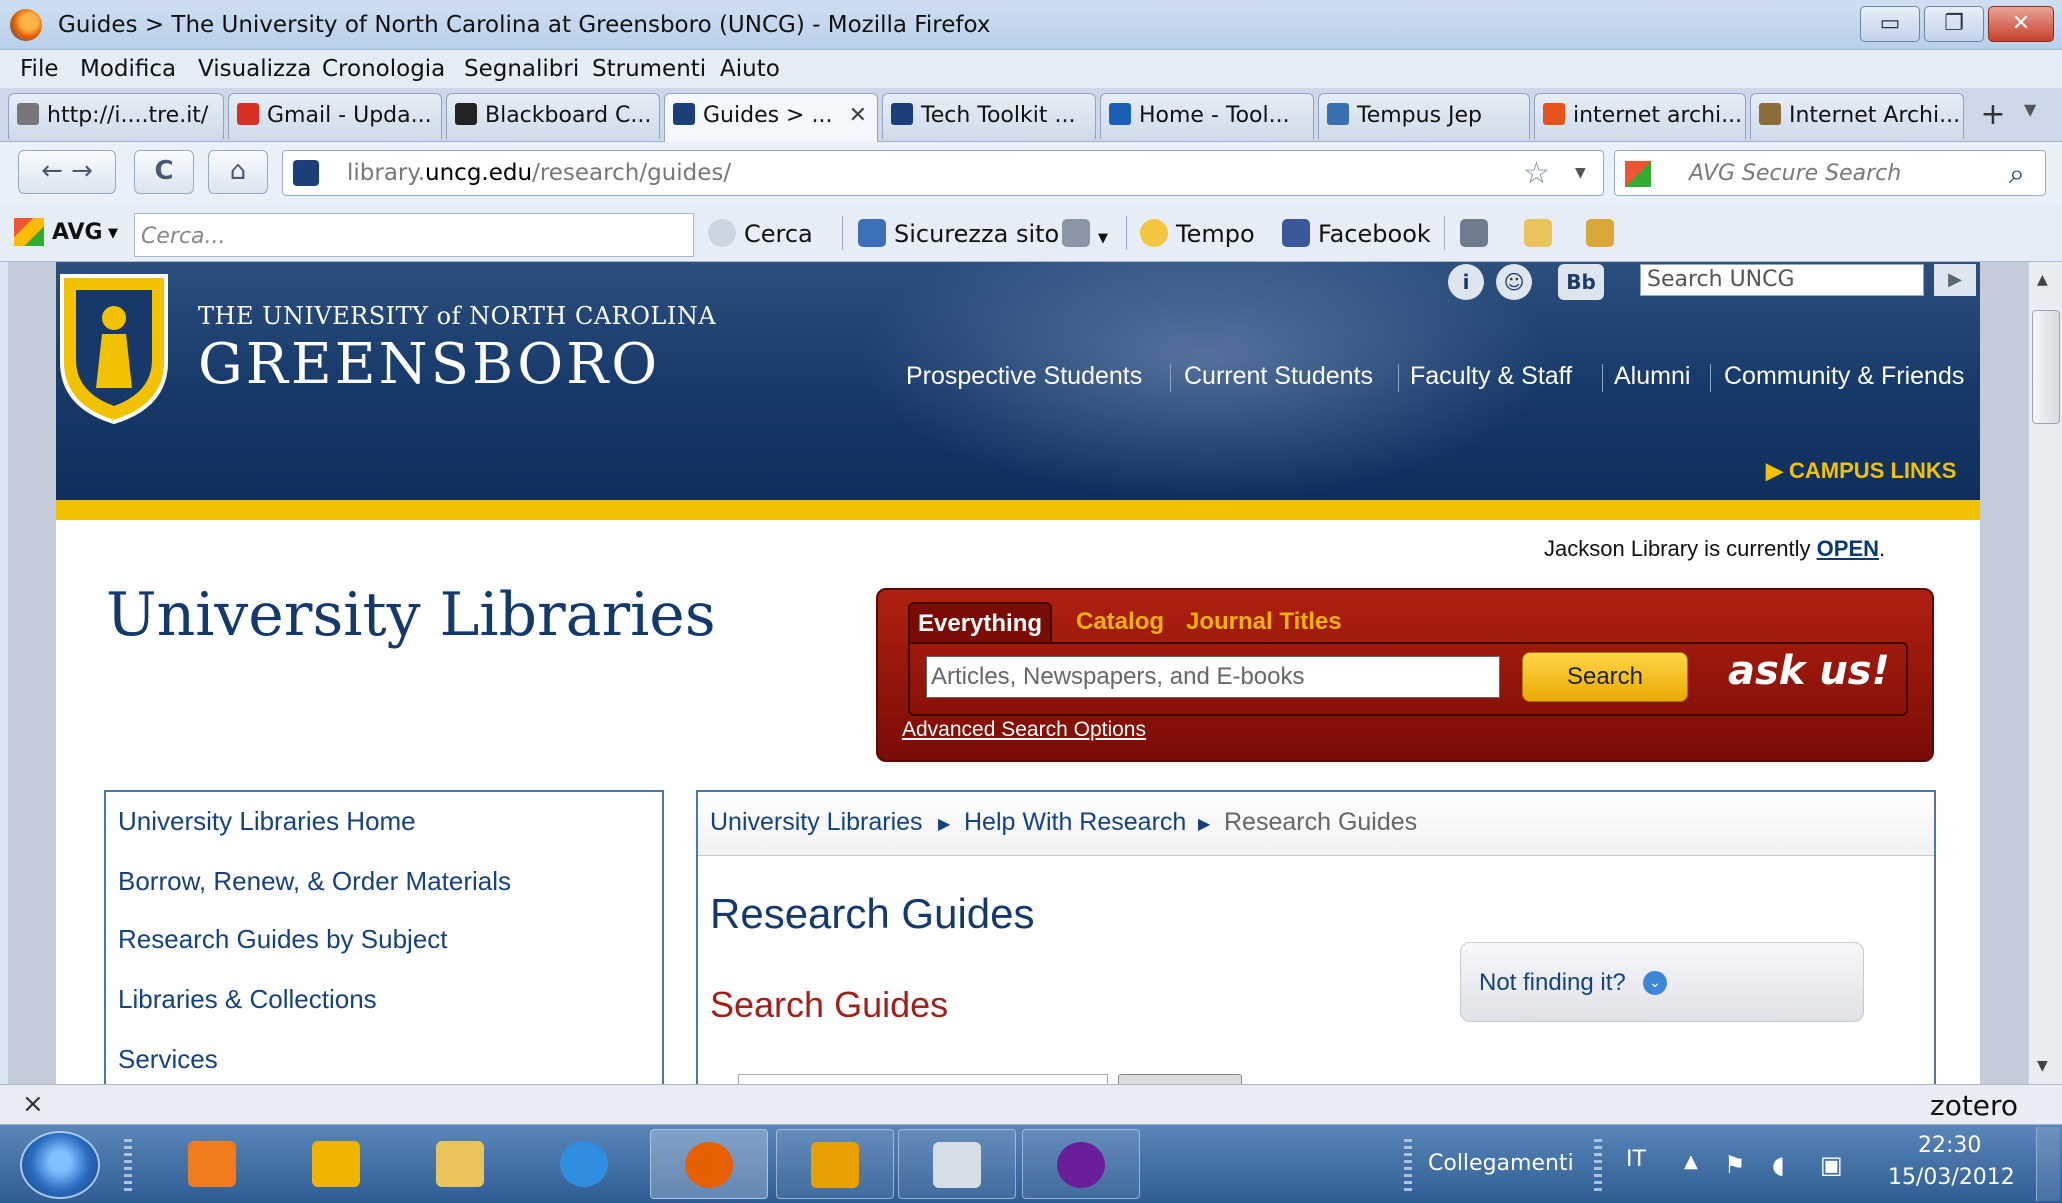 This screenshot has height=1203, width=2062. I want to click on taskbar-media-player, so click(213, 1164).